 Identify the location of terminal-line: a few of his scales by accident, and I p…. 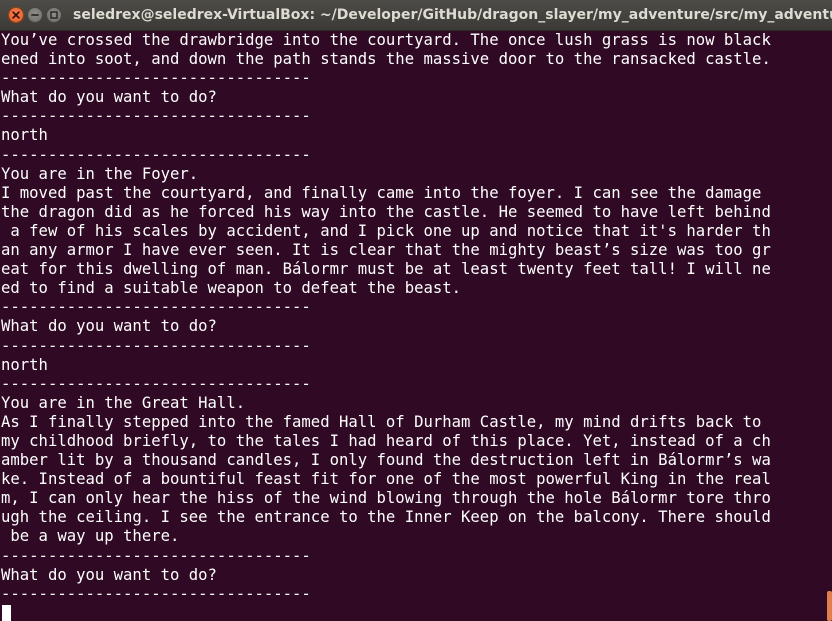
(386, 230).